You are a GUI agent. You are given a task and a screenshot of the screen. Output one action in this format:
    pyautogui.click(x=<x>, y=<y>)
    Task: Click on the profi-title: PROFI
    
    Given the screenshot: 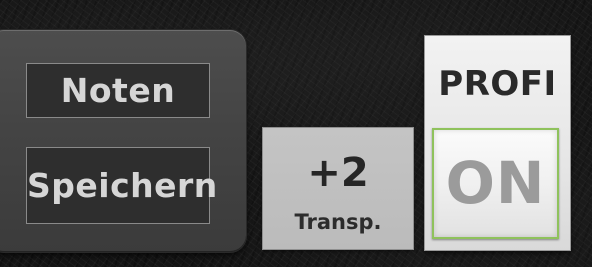 What is the action you would take?
    pyautogui.click(x=497, y=84)
    